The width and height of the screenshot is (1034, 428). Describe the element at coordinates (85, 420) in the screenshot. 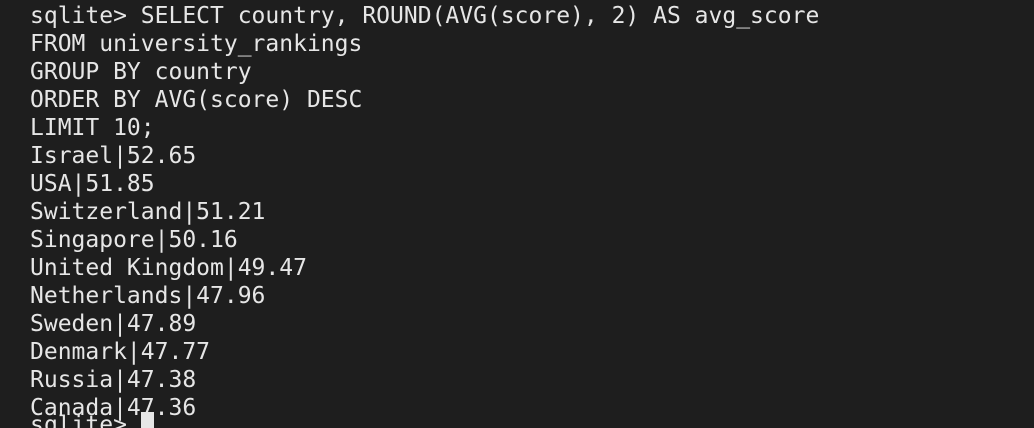

I see `next-prompt: sqlite>` at that location.